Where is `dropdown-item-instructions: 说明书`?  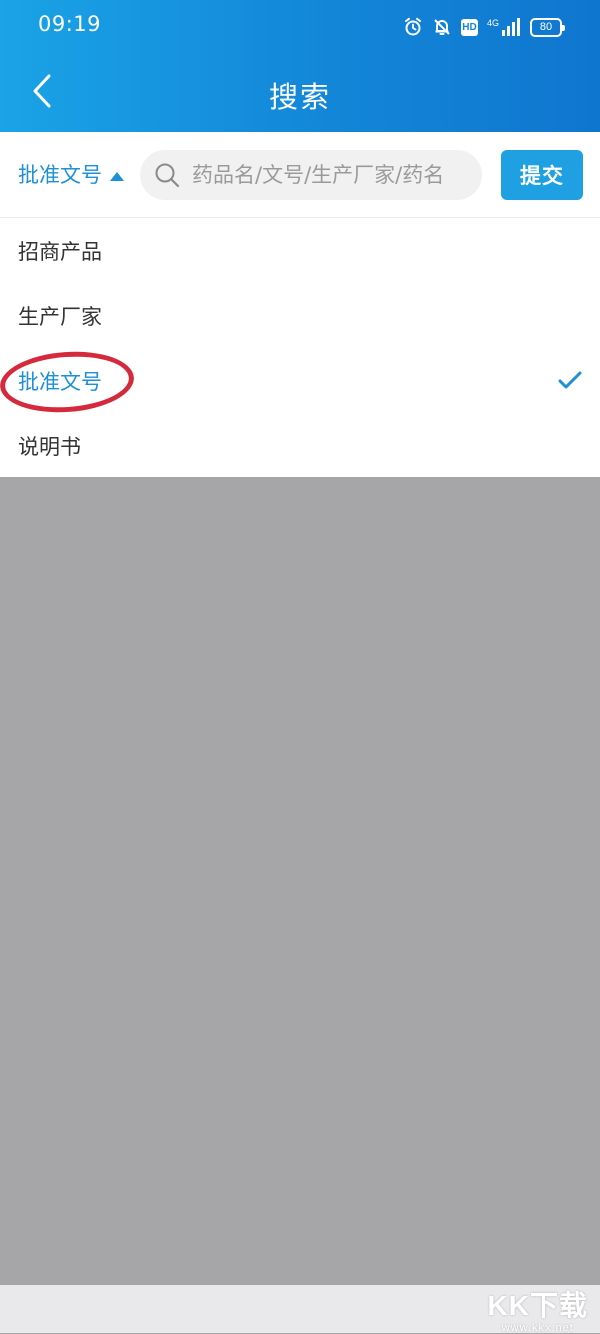
dropdown-item-instructions: 说明书 is located at coordinates (300, 445).